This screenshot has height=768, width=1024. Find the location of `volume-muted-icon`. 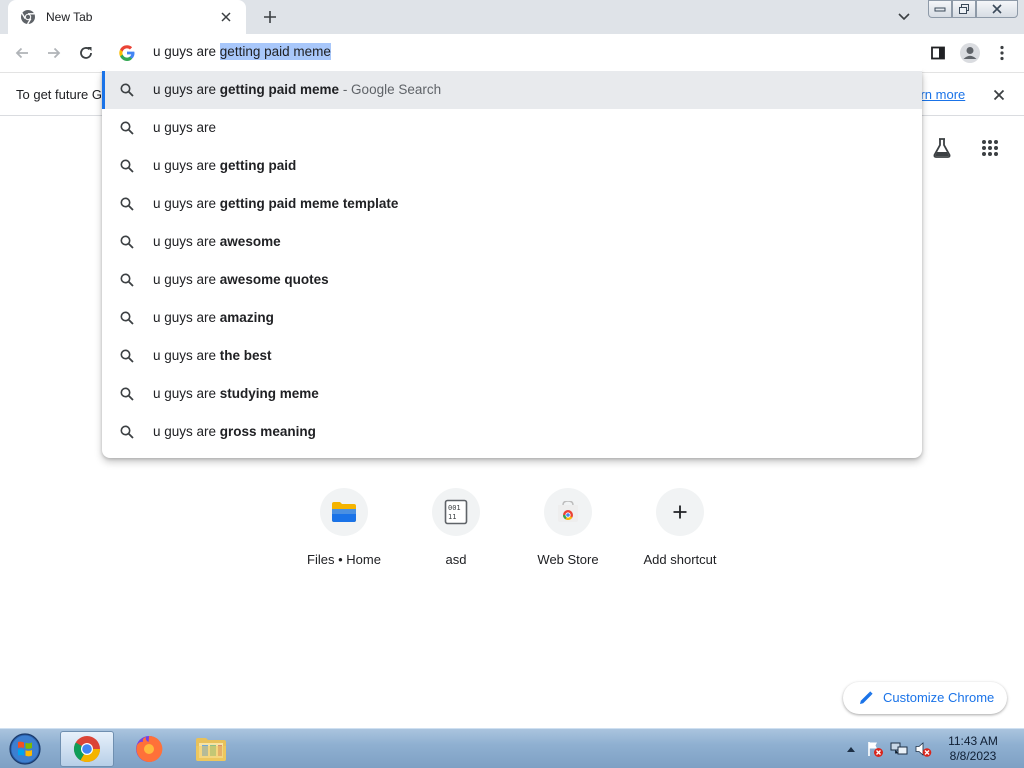

volume-muted-icon is located at coordinates (923, 749).